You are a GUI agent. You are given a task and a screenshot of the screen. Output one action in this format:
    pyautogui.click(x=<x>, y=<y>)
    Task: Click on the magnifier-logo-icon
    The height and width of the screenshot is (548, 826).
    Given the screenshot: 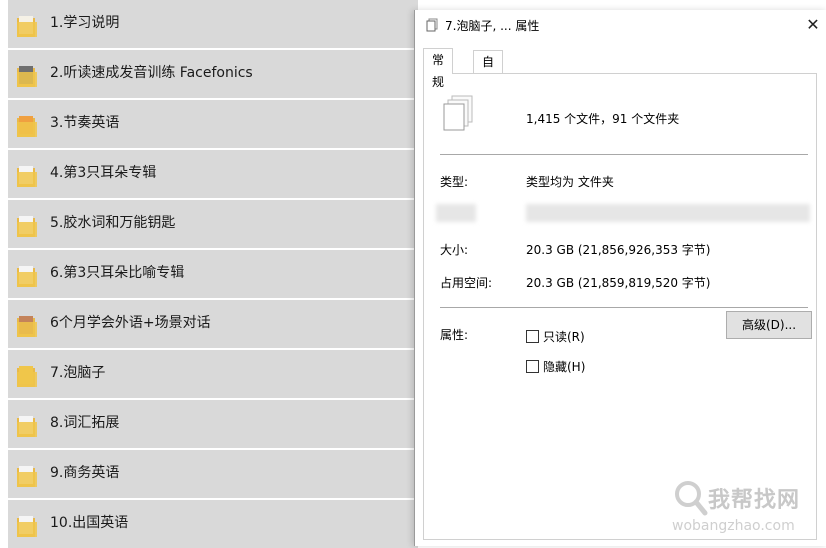 What is the action you would take?
    pyautogui.click(x=691, y=498)
    